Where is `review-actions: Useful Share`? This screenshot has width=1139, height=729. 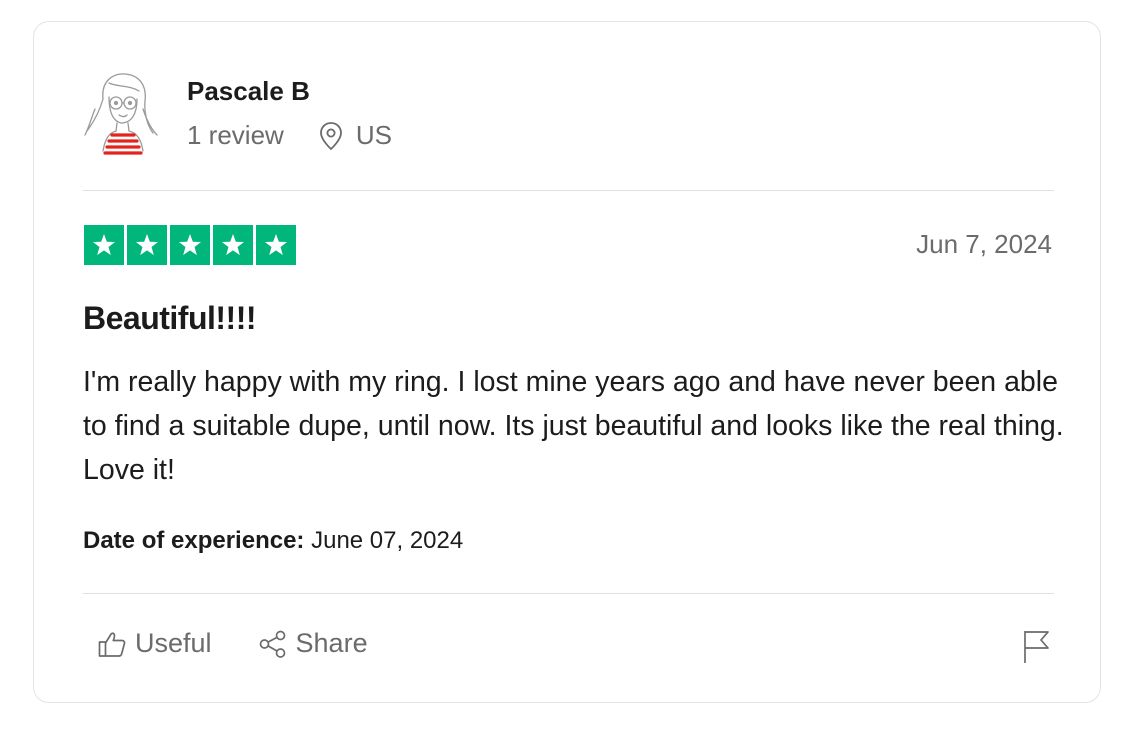
review-actions: Useful Share is located at coordinates (232, 643).